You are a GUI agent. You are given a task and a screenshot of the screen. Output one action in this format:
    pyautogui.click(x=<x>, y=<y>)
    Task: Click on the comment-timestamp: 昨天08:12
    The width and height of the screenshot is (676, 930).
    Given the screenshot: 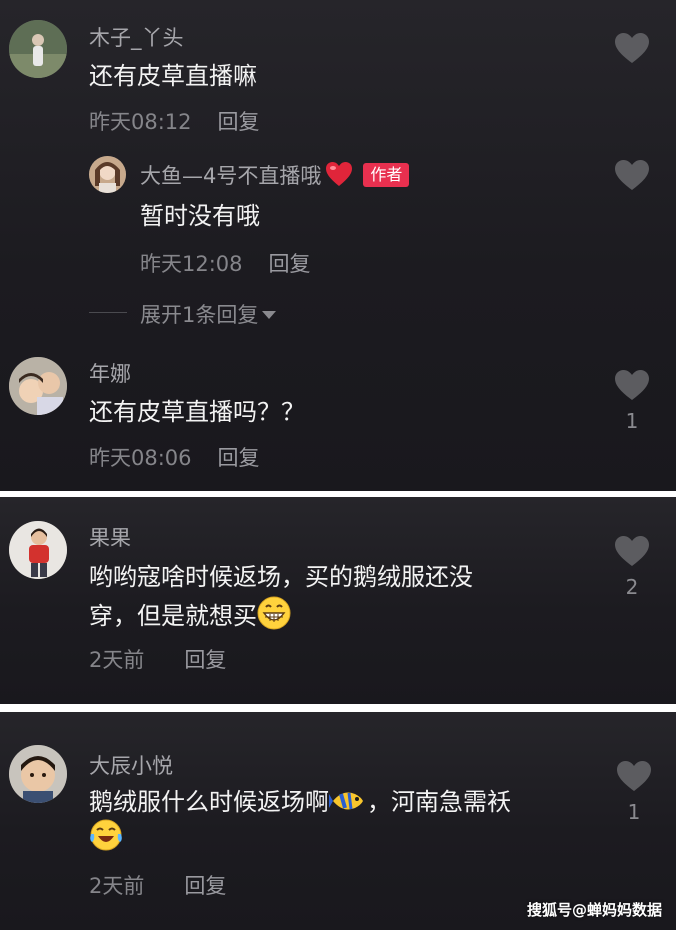 What is the action you would take?
    pyautogui.click(x=140, y=122)
    